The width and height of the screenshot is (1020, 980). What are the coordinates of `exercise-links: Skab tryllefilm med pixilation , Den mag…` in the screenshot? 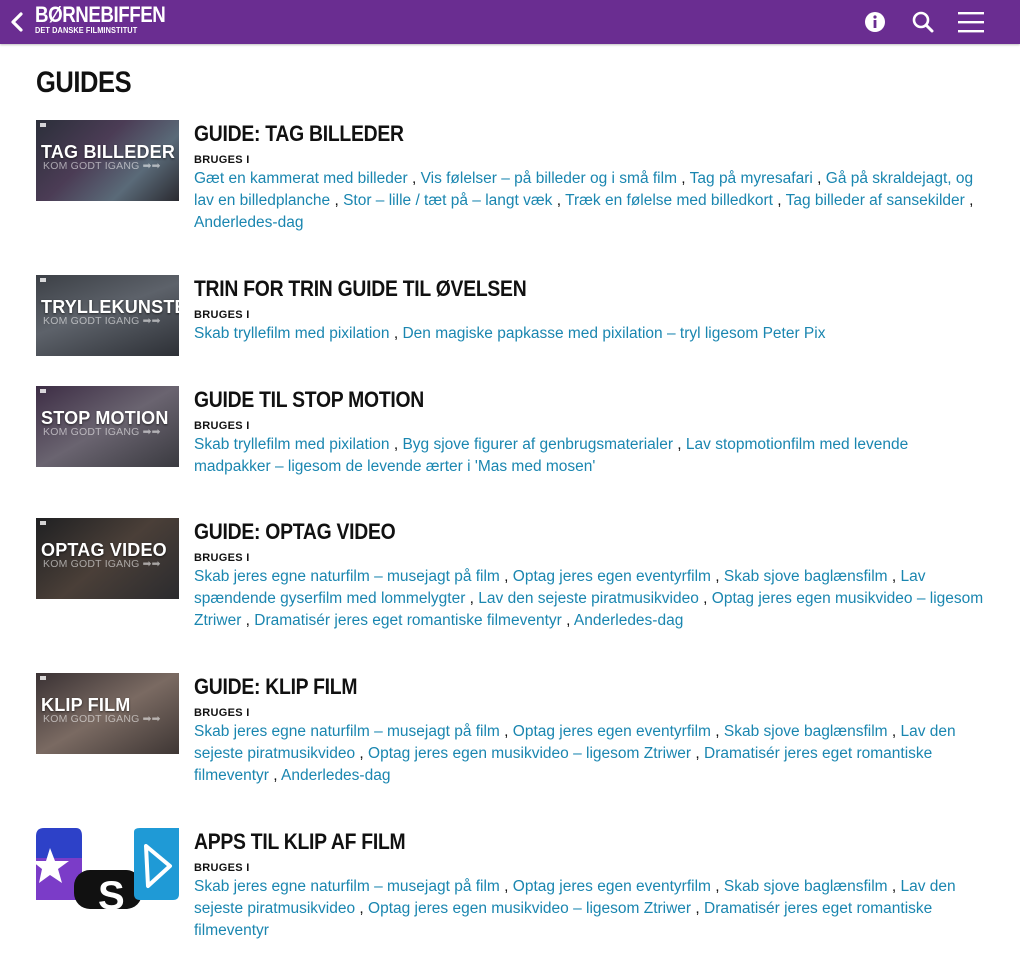 It's located at (510, 333).